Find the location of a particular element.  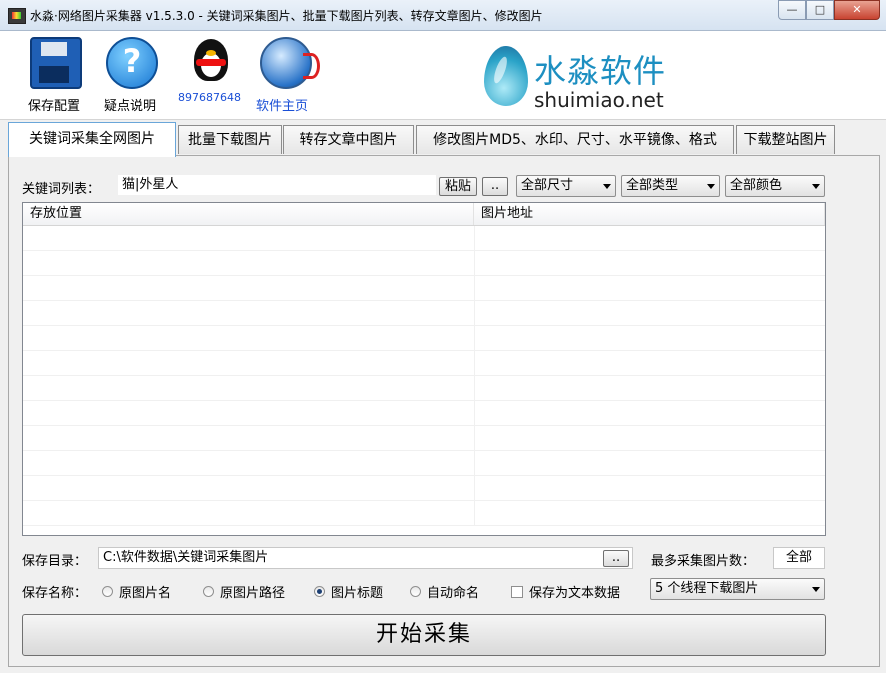

brand-name-cn: 水淼软件 is located at coordinates (600, 71).